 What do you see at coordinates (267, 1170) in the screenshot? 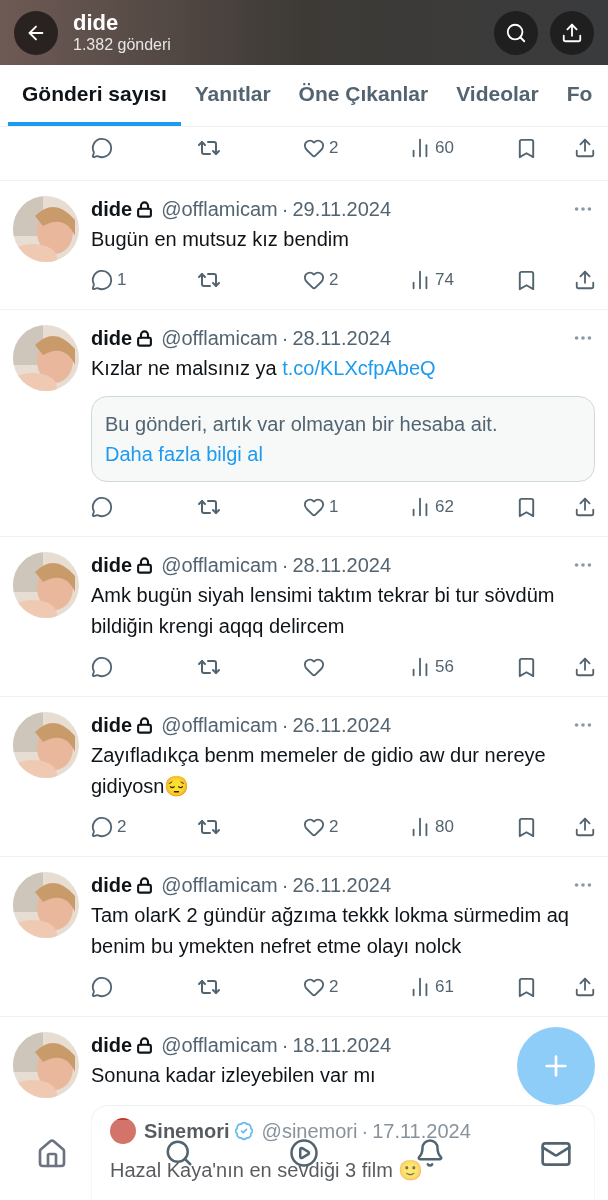
I see `quoted-text: Hazal Kaya'nın en sevdiği 3 film 🙂` at bounding box center [267, 1170].